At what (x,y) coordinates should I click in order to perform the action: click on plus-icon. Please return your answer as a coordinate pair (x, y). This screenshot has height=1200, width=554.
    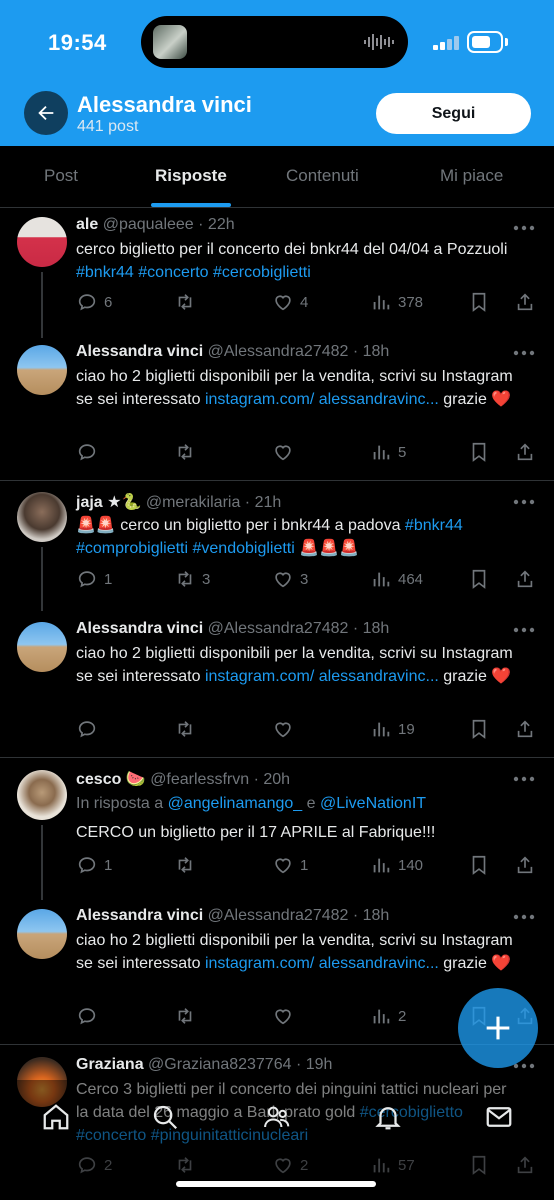
    Looking at the image, I should click on (498, 1028).